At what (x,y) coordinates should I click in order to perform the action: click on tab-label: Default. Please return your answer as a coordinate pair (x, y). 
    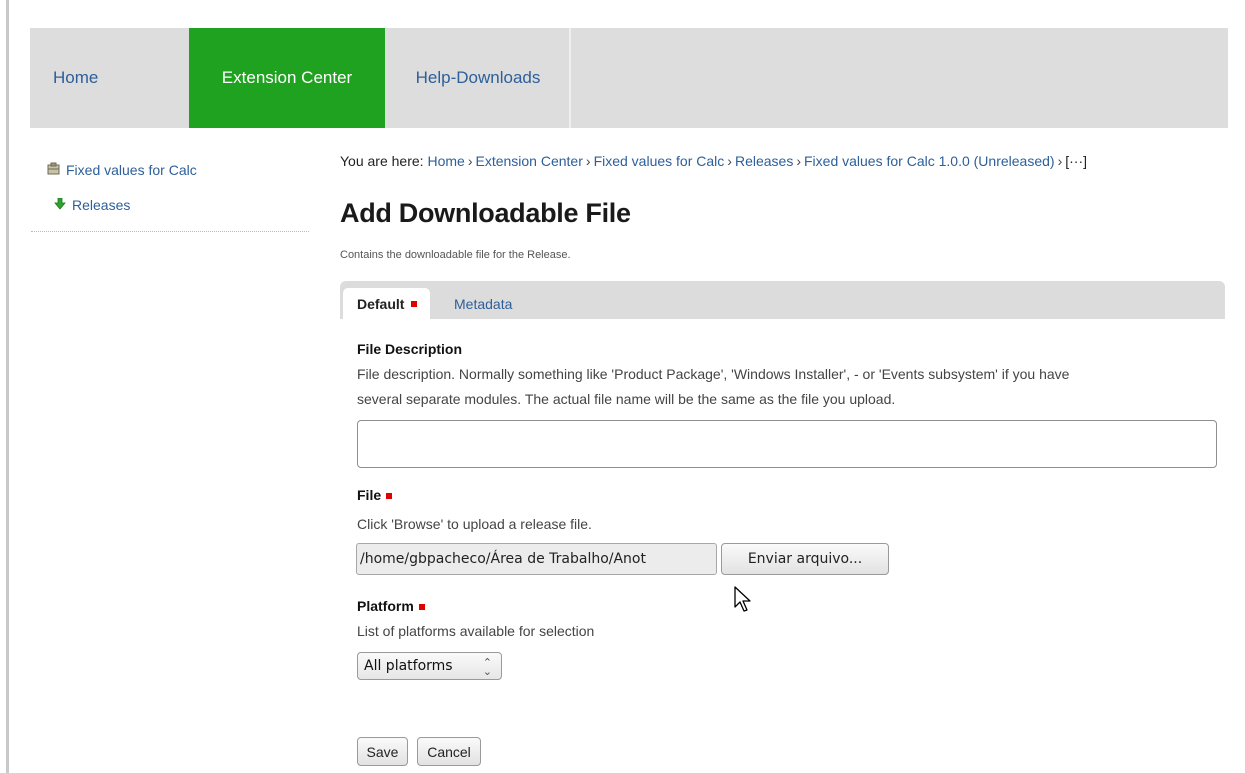
    Looking at the image, I should click on (381, 303).